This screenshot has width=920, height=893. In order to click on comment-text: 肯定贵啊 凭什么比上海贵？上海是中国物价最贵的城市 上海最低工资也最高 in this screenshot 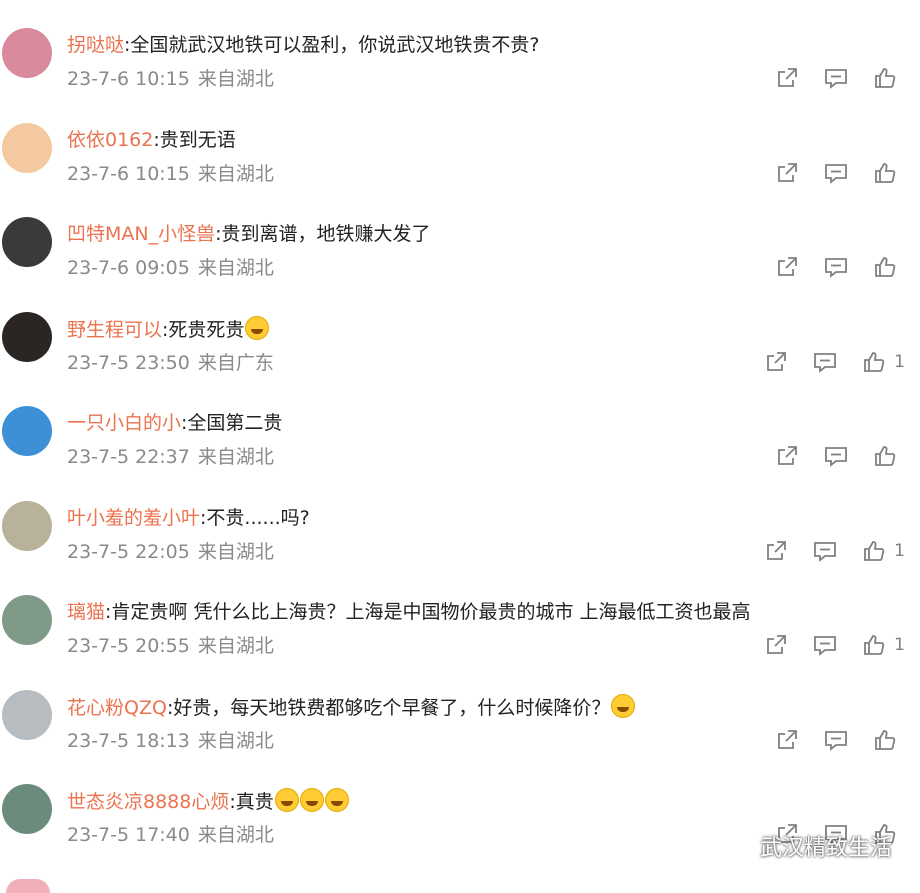, I will do `click(431, 612)`.